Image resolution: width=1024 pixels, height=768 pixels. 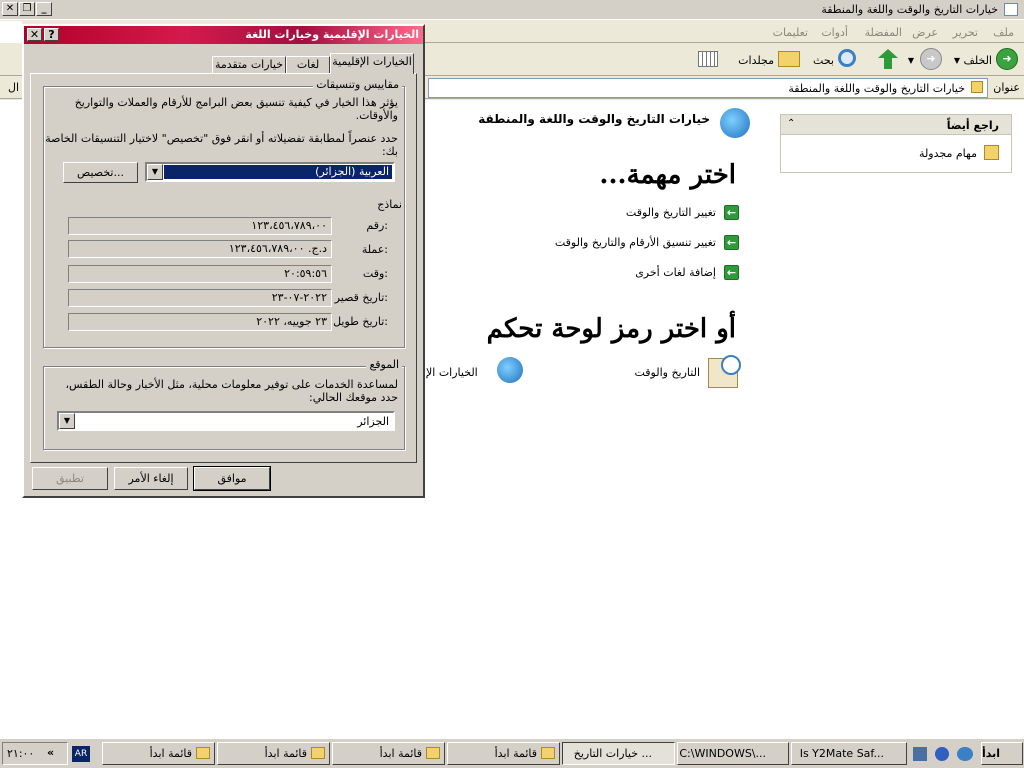 I want to click on menu-edit: تحرير, so click(x=965, y=32).